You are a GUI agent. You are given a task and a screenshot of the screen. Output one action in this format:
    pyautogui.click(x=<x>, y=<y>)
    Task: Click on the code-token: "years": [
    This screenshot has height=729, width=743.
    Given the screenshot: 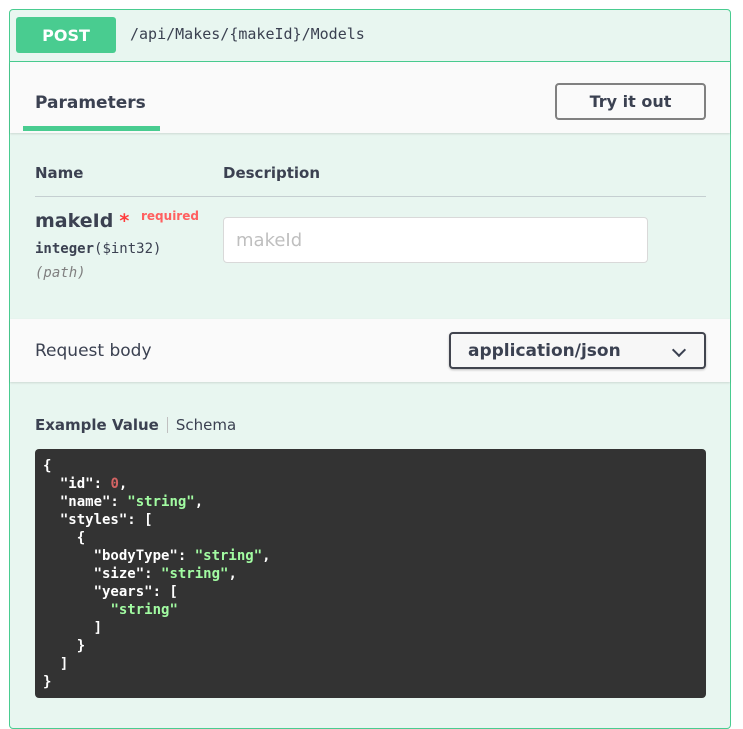 What is the action you would take?
    pyautogui.click(x=110, y=592)
    